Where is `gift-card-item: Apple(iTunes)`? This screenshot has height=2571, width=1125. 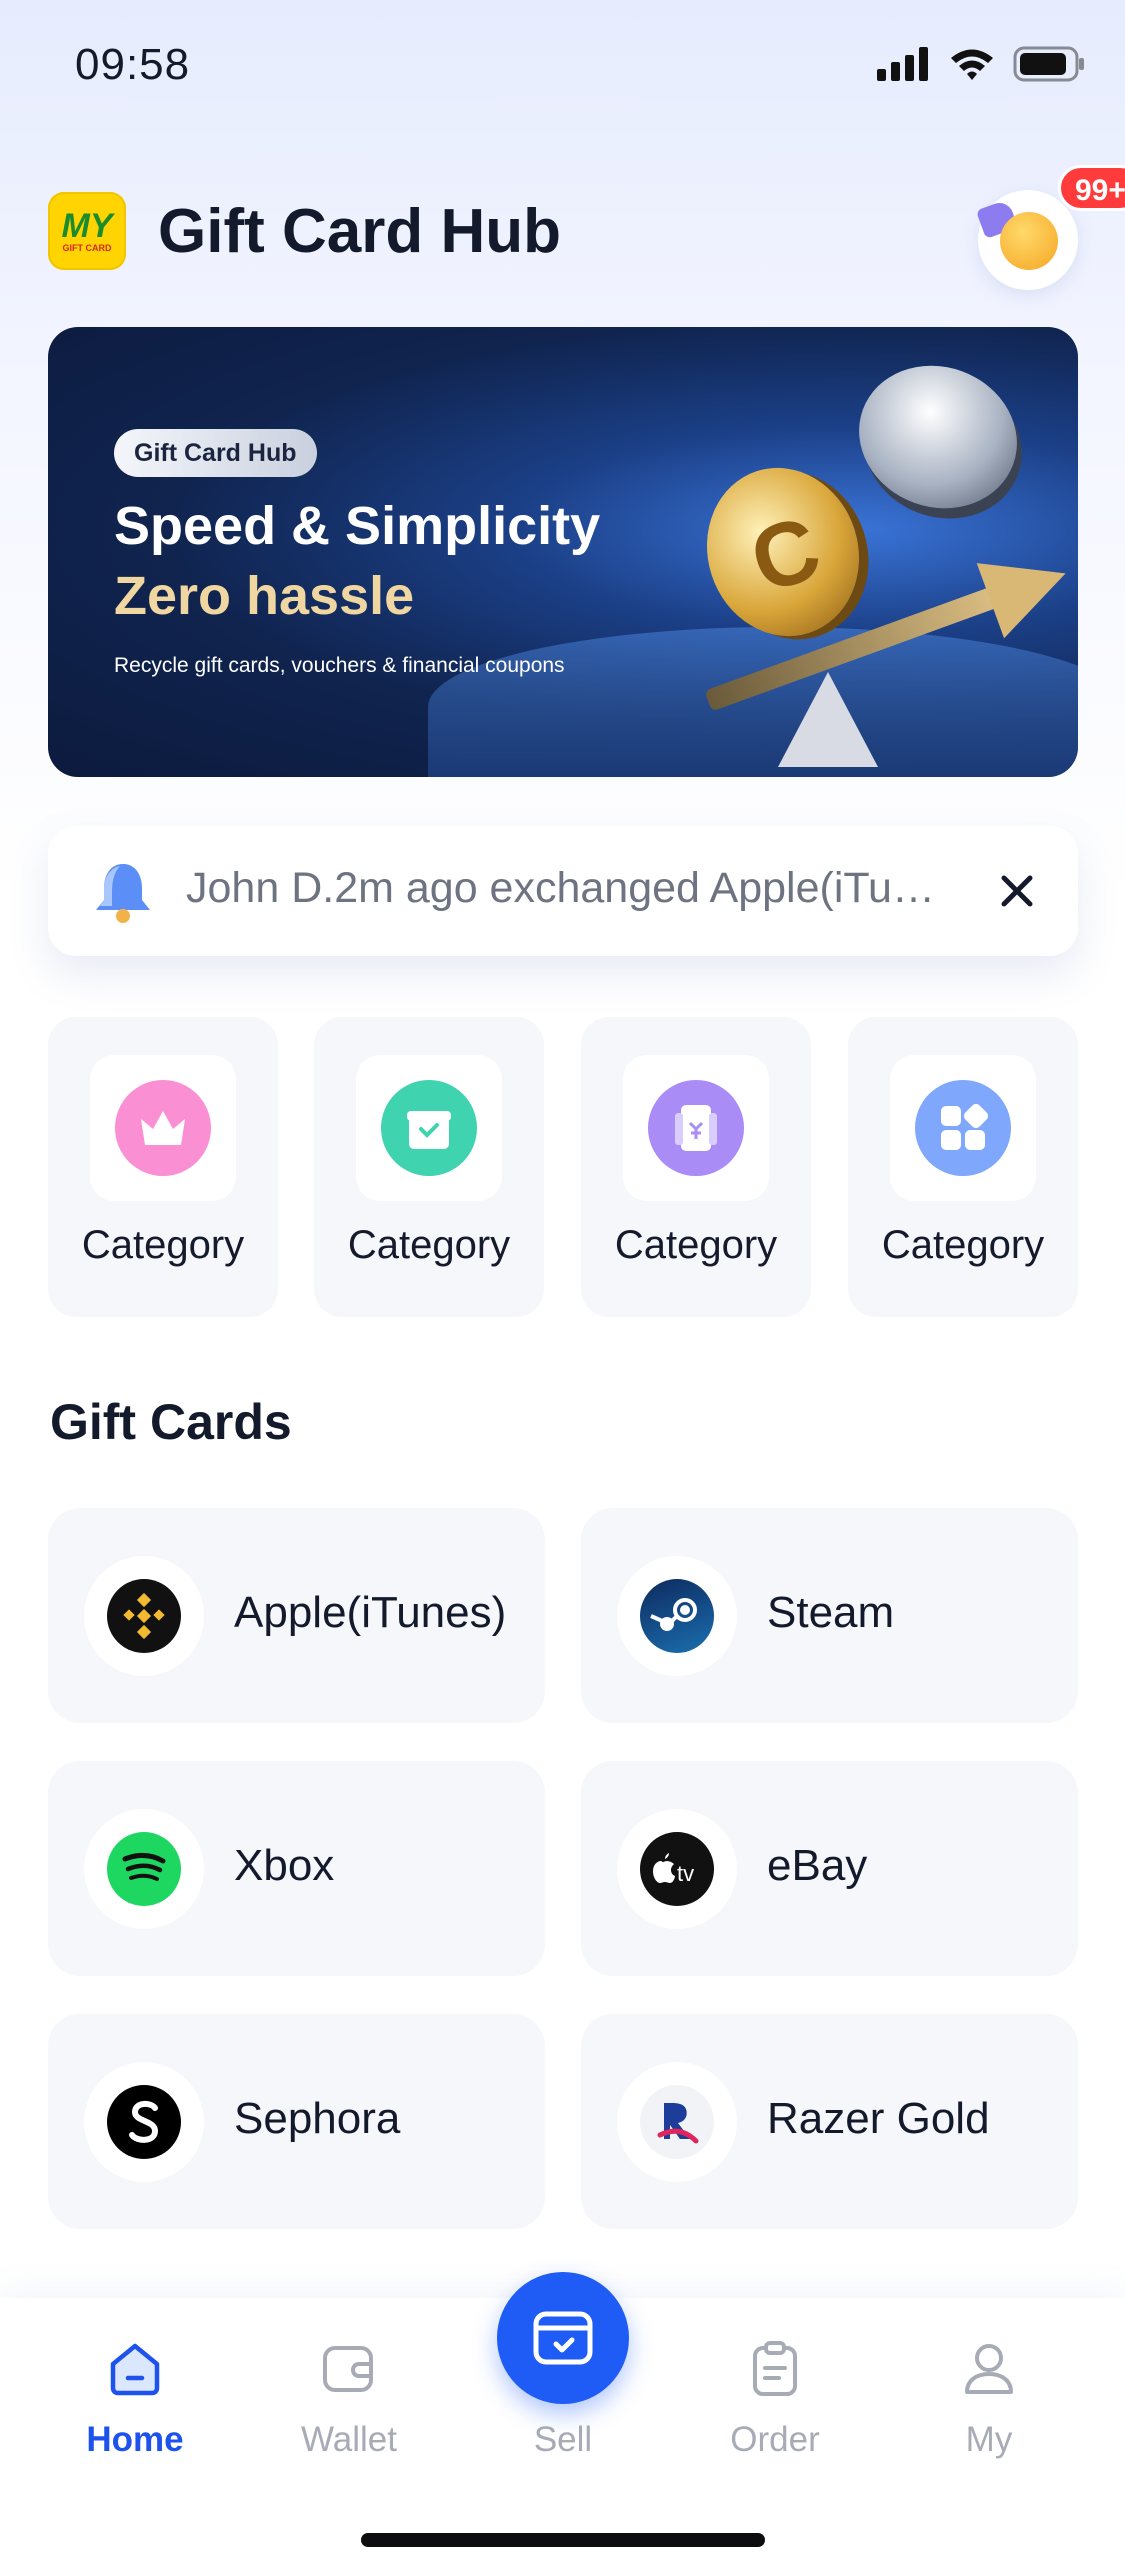 gift-card-item: Apple(iTunes) is located at coordinates (296, 1615).